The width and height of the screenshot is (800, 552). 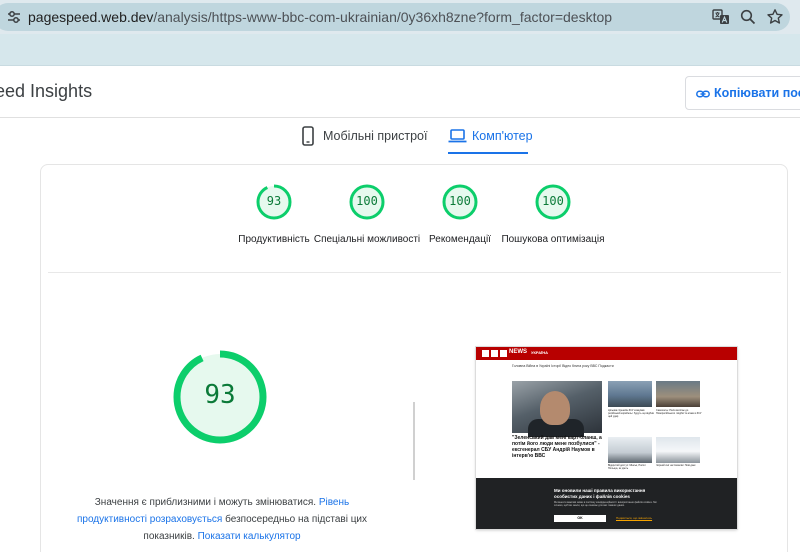 I want to click on category-label-seo: Пошукова оптимізація, so click(x=553, y=239).